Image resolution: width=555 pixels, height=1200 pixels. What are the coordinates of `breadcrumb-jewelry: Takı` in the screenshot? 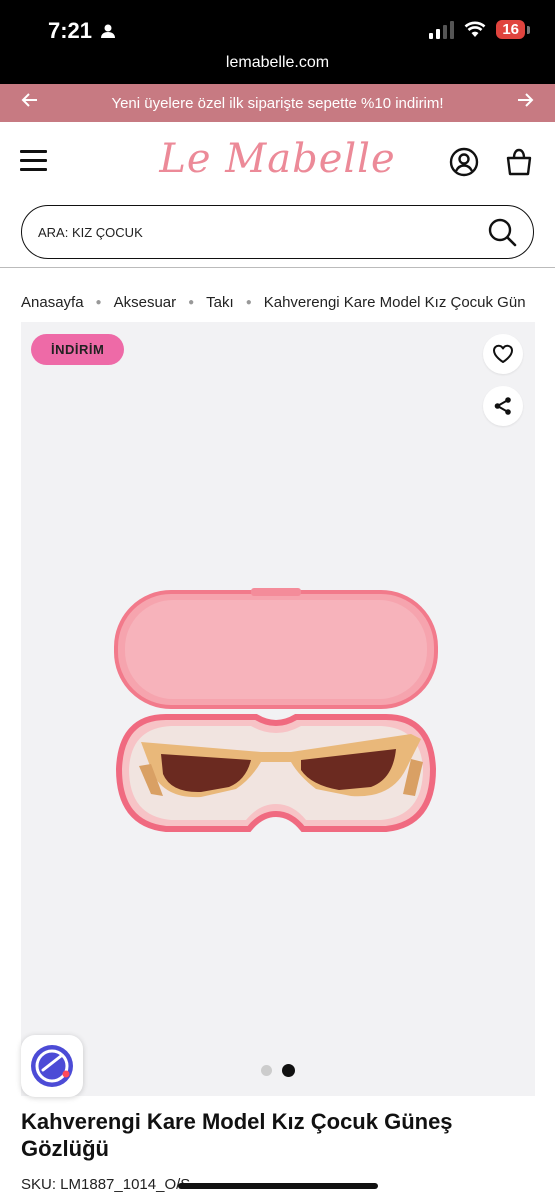 It's located at (220, 302).